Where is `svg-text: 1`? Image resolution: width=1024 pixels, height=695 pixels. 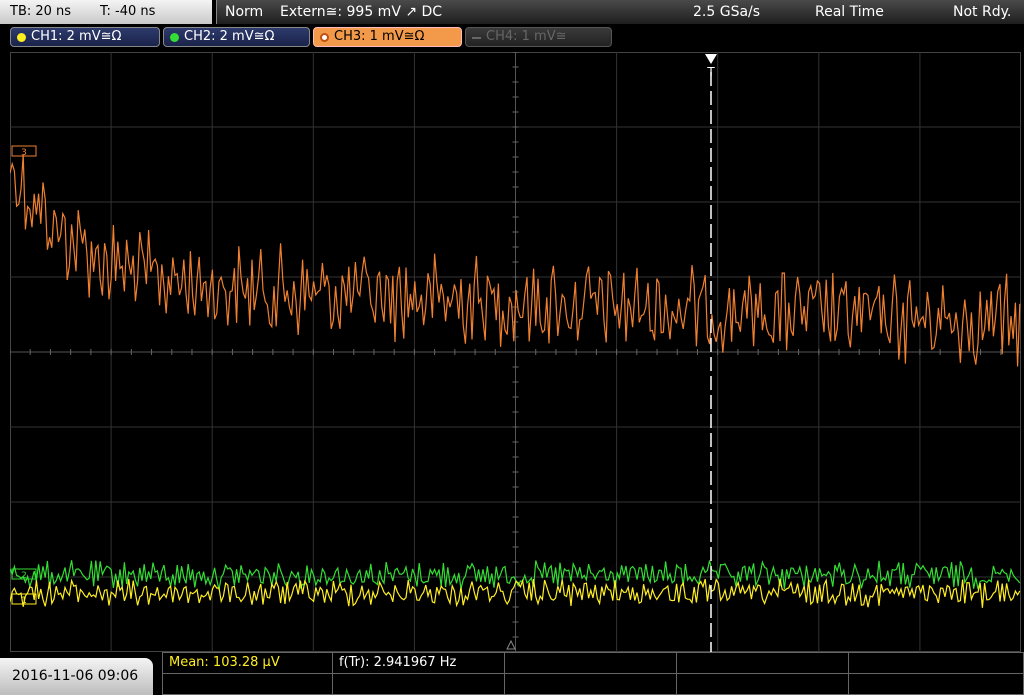 svg-text: 1 is located at coordinates (24, 601).